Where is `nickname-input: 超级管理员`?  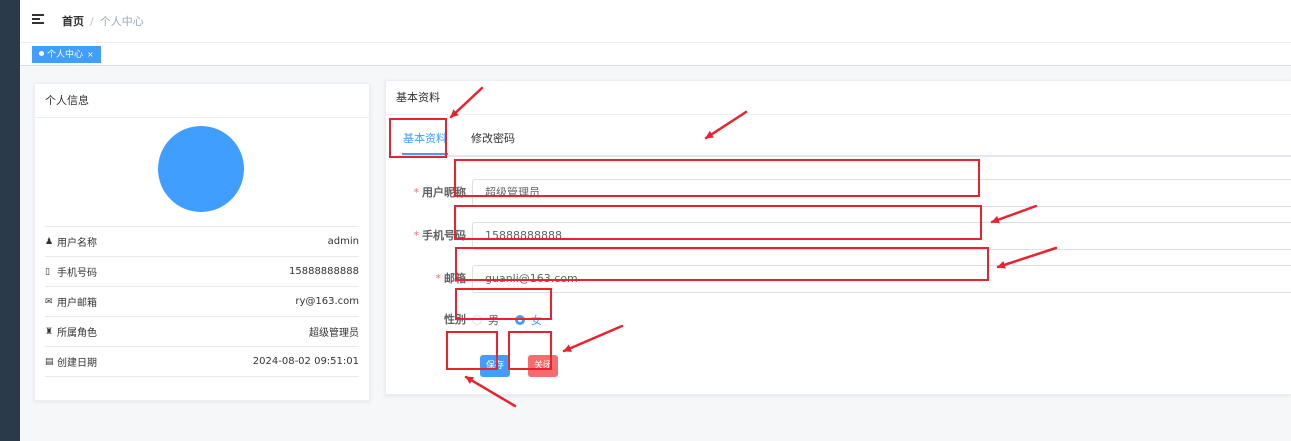
nickname-input: 超级管理员 is located at coordinates (881, 193).